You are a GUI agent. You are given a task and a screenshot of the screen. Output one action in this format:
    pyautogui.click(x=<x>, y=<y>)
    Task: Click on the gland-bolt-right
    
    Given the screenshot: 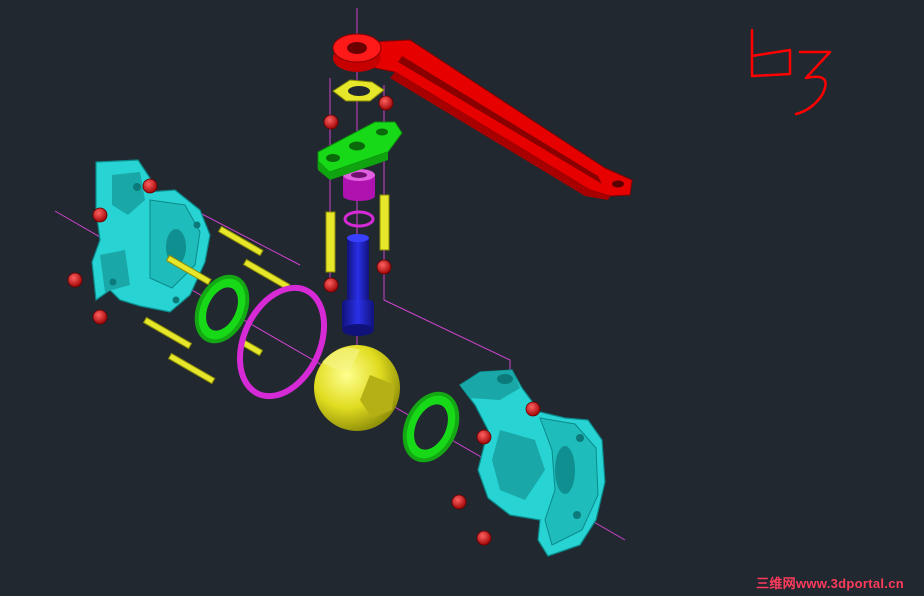 What is the action you would take?
    pyautogui.click(x=384, y=222)
    